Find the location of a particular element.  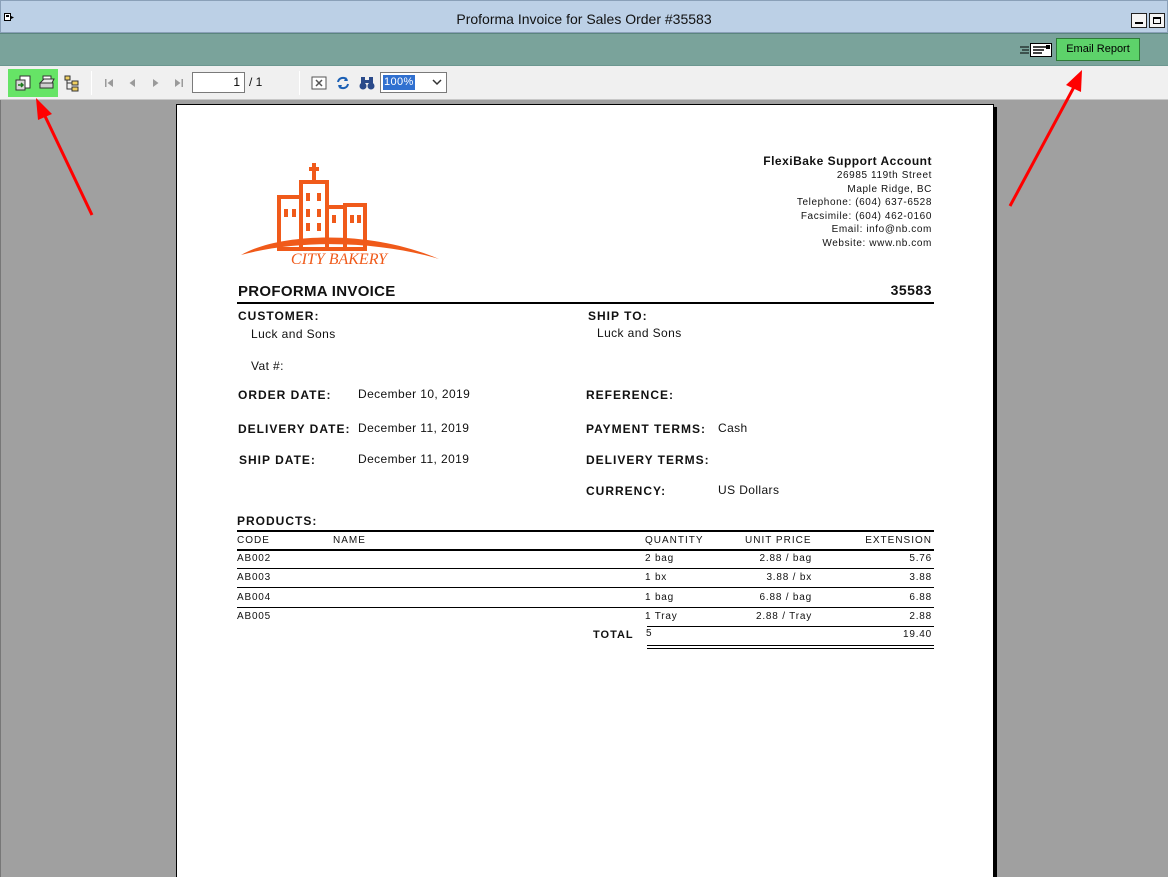

row-quantity: 1 Tray is located at coordinates (661, 616).